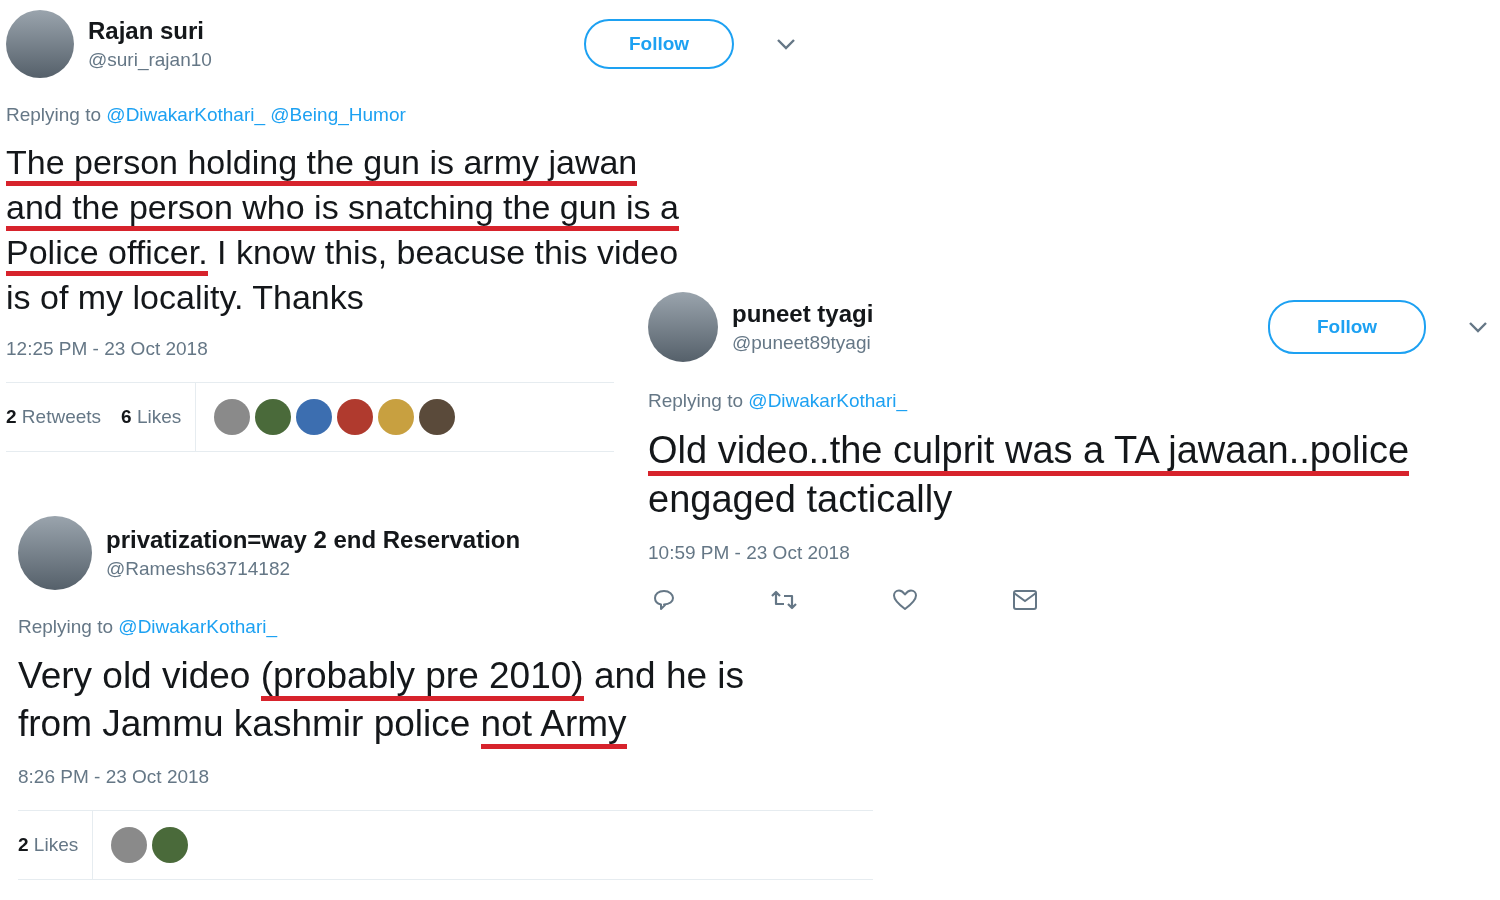 The image size is (1500, 900). What do you see at coordinates (313, 540) in the screenshot?
I see `user-name: privatization=way 2 end Reservation` at bounding box center [313, 540].